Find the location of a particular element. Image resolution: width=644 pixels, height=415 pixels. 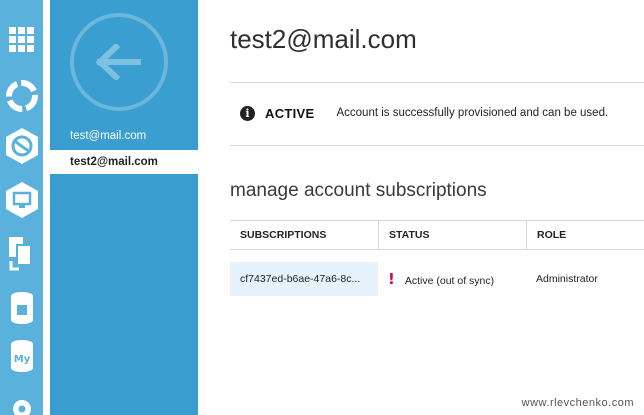

table-header: SUBSCRIPTIONS STATUS ROLE is located at coordinates (437, 235).